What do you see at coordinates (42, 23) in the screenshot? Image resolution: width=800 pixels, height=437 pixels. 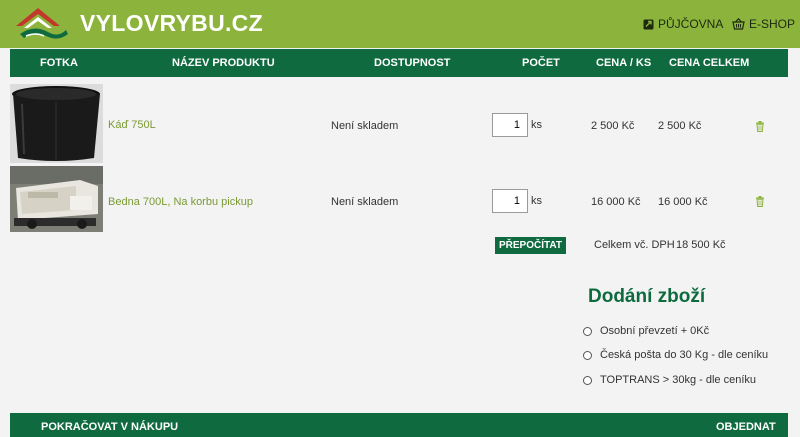 I see `logo-icon` at bounding box center [42, 23].